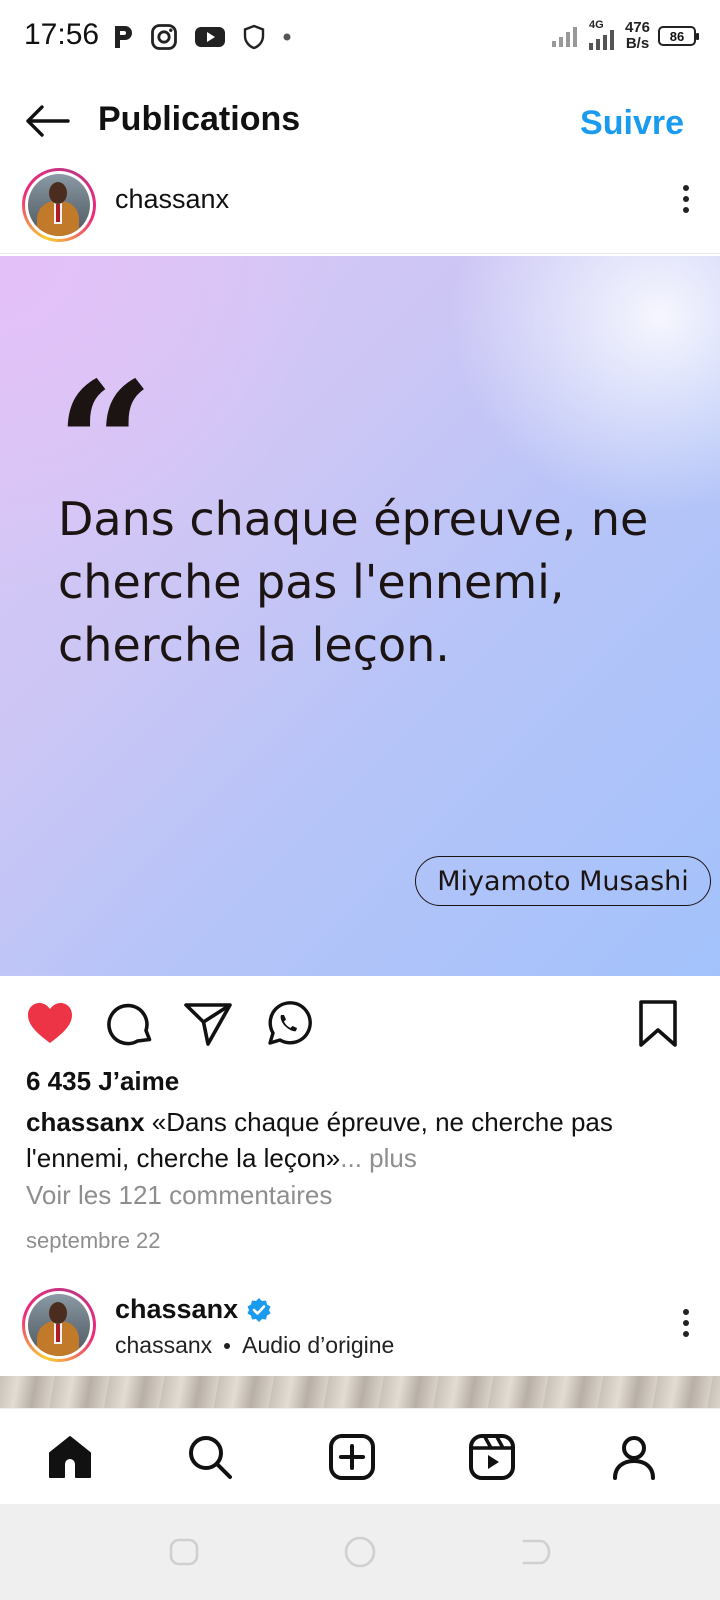 This screenshot has width=720, height=1600. What do you see at coordinates (311, 582) in the screenshot?
I see `quote-line-2: cherche pas l'ennemi,` at bounding box center [311, 582].